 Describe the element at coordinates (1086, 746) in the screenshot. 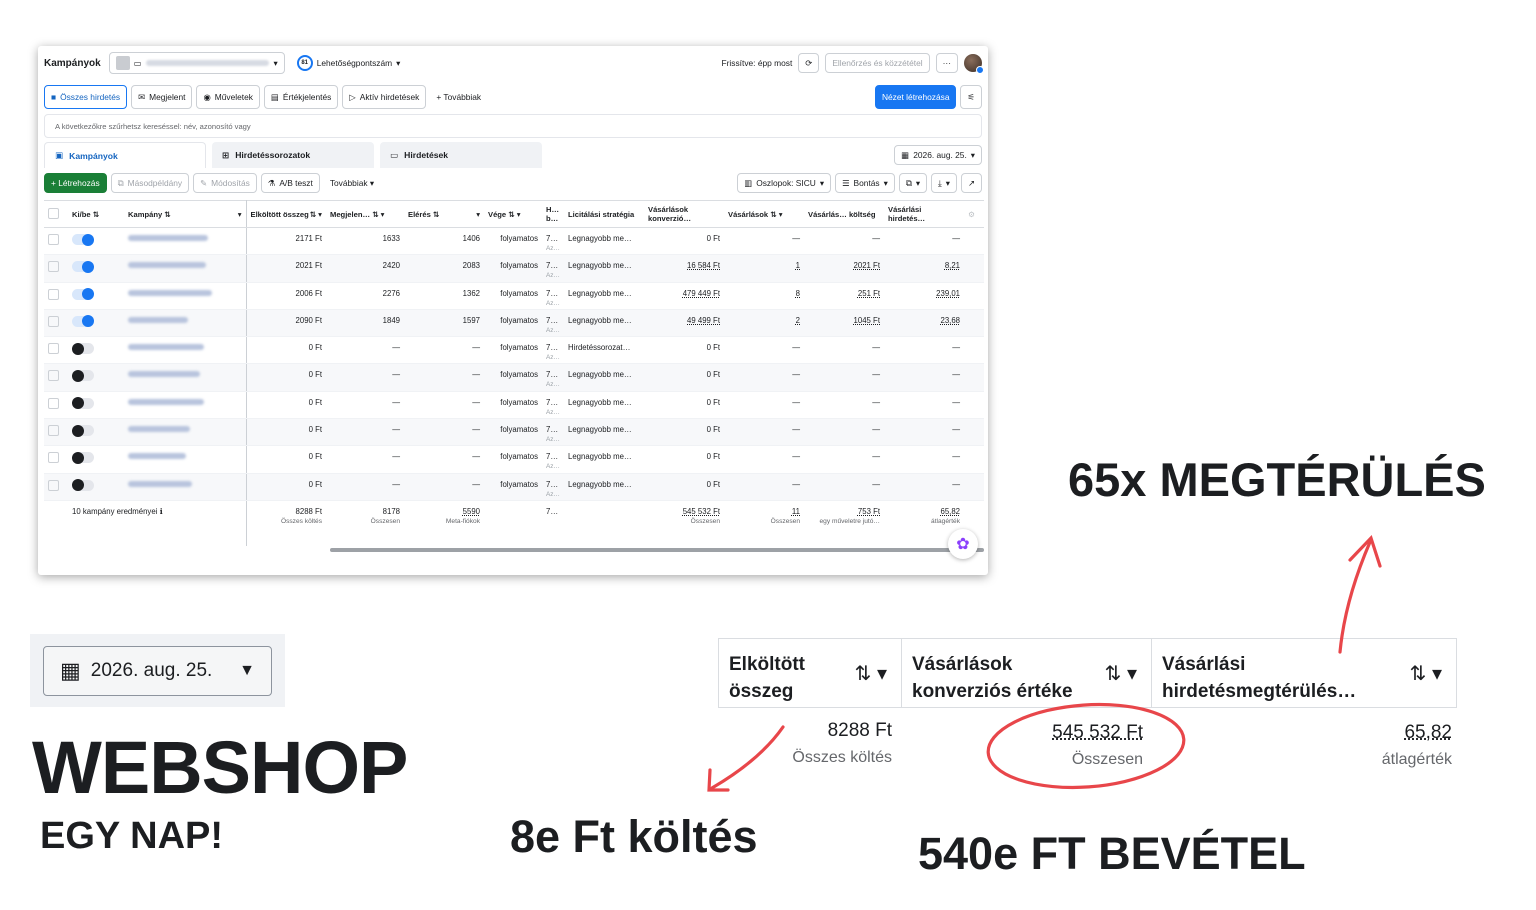

I see `circle-around-revenue` at that location.